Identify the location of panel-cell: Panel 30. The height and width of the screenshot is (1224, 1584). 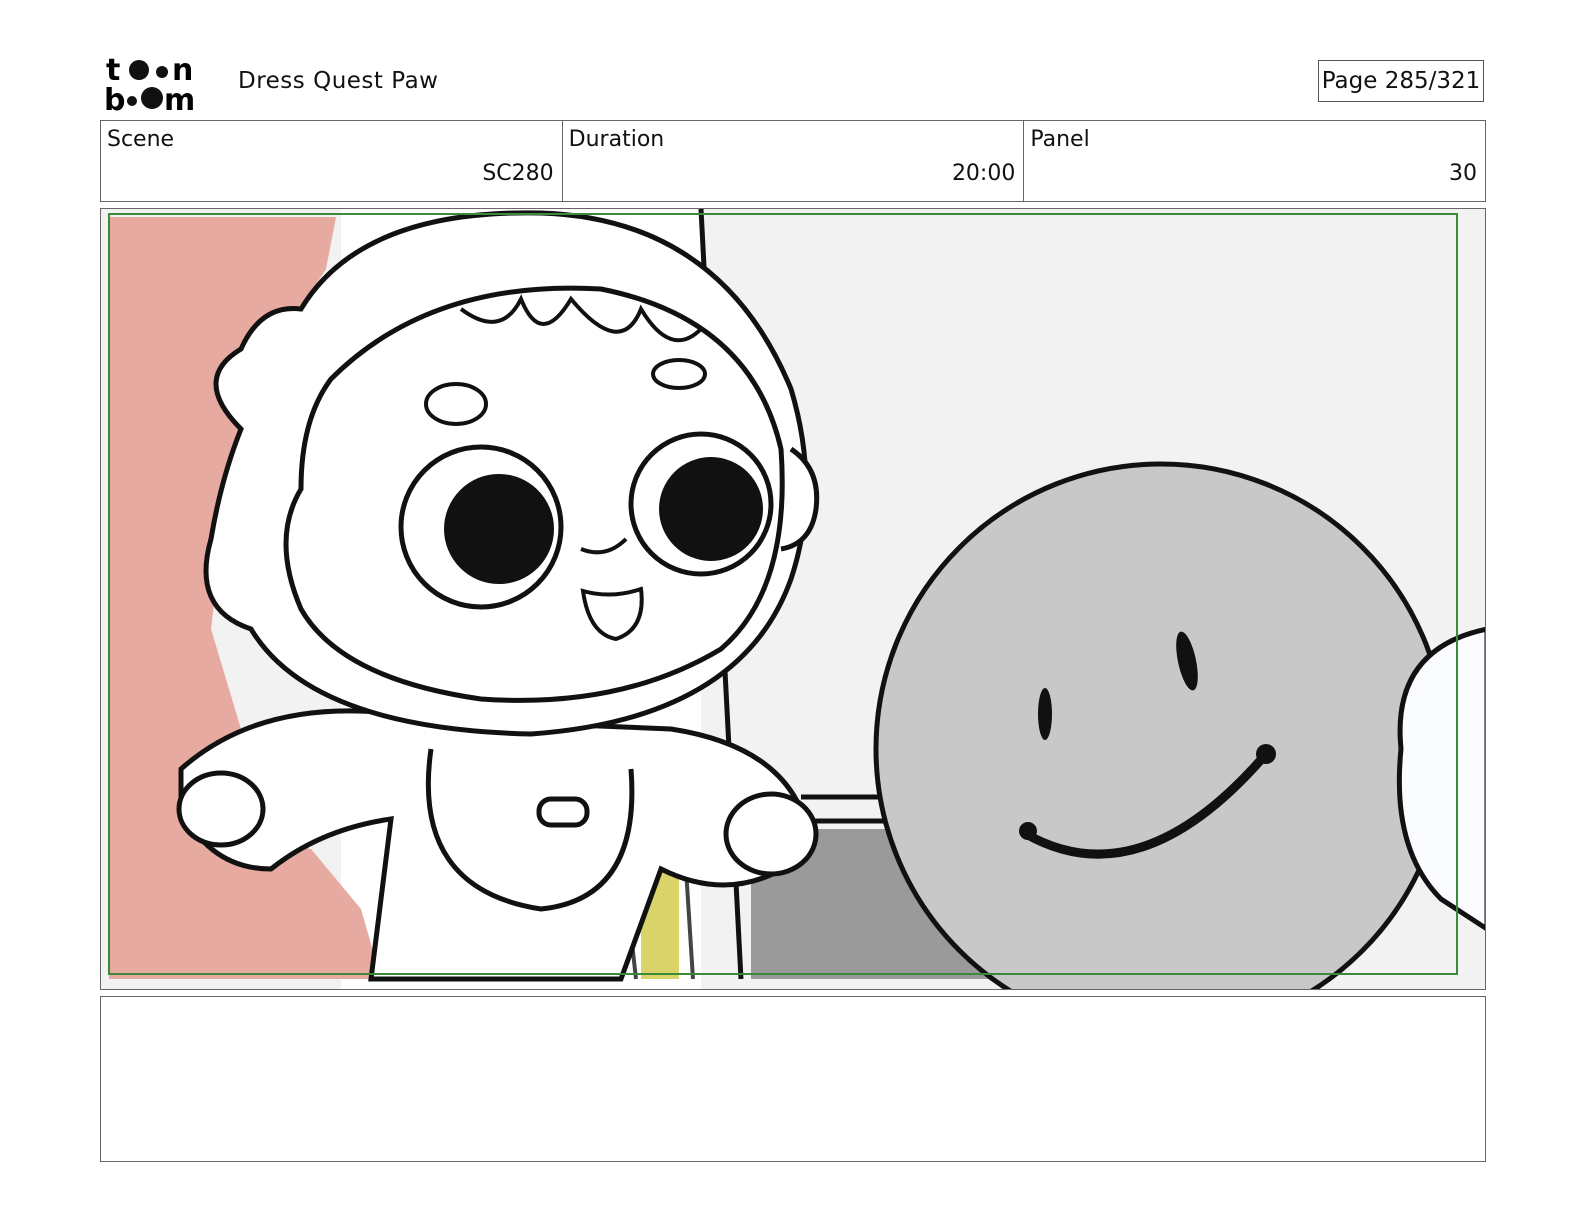
(1254, 161).